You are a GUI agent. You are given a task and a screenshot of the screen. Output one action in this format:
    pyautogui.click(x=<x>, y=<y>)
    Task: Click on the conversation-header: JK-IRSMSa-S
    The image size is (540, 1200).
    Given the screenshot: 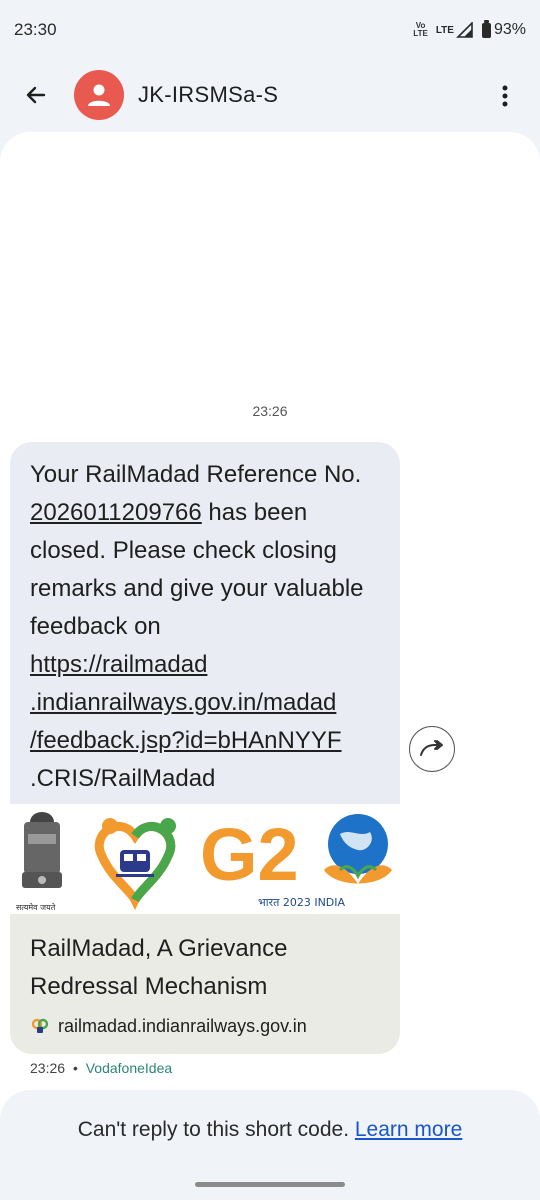 What is the action you would take?
    pyautogui.click(x=270, y=95)
    